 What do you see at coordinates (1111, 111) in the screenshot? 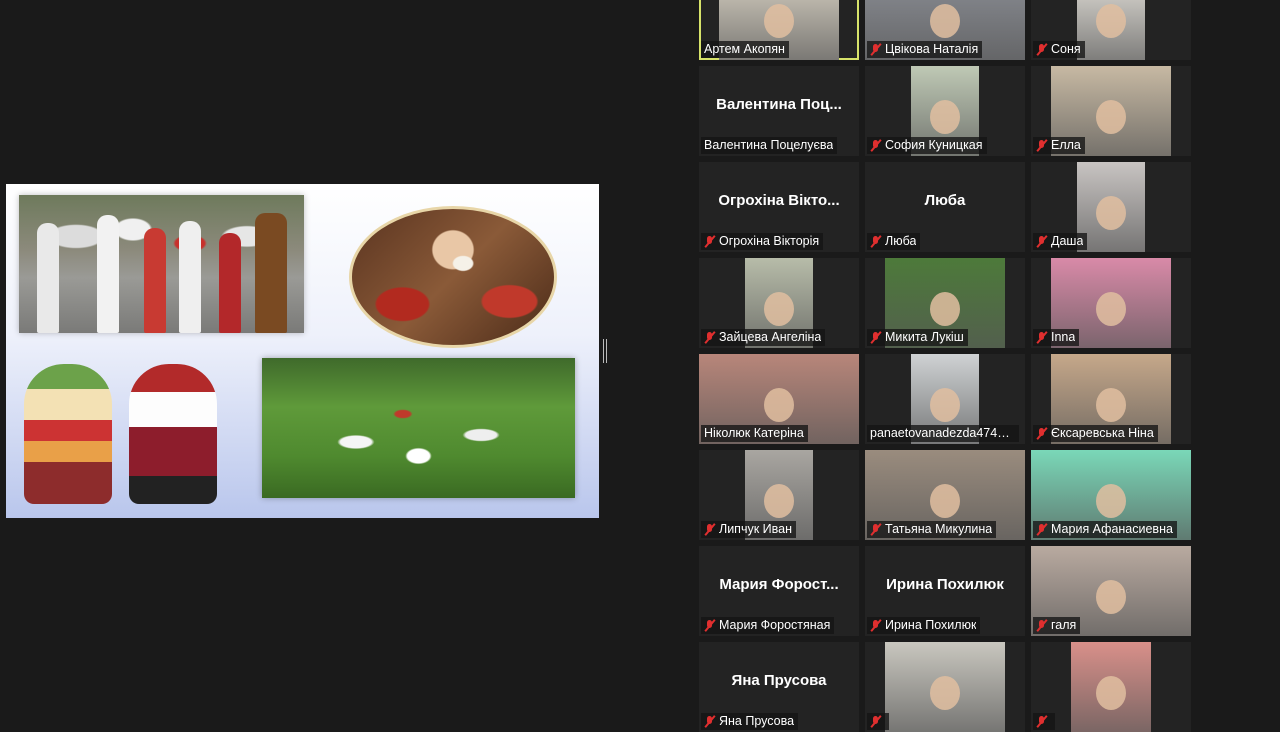
I see `participant-tile: Елла` at bounding box center [1111, 111].